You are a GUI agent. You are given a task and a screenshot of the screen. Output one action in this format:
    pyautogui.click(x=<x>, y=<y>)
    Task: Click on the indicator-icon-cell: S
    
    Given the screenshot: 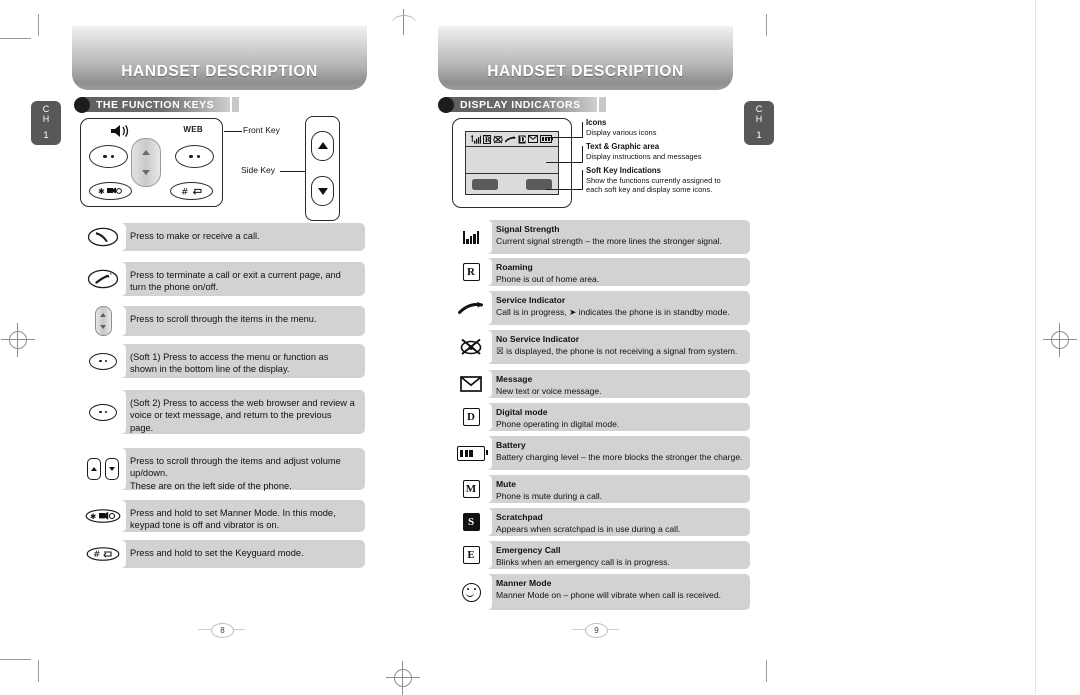 What is the action you would take?
    pyautogui.click(x=471, y=522)
    